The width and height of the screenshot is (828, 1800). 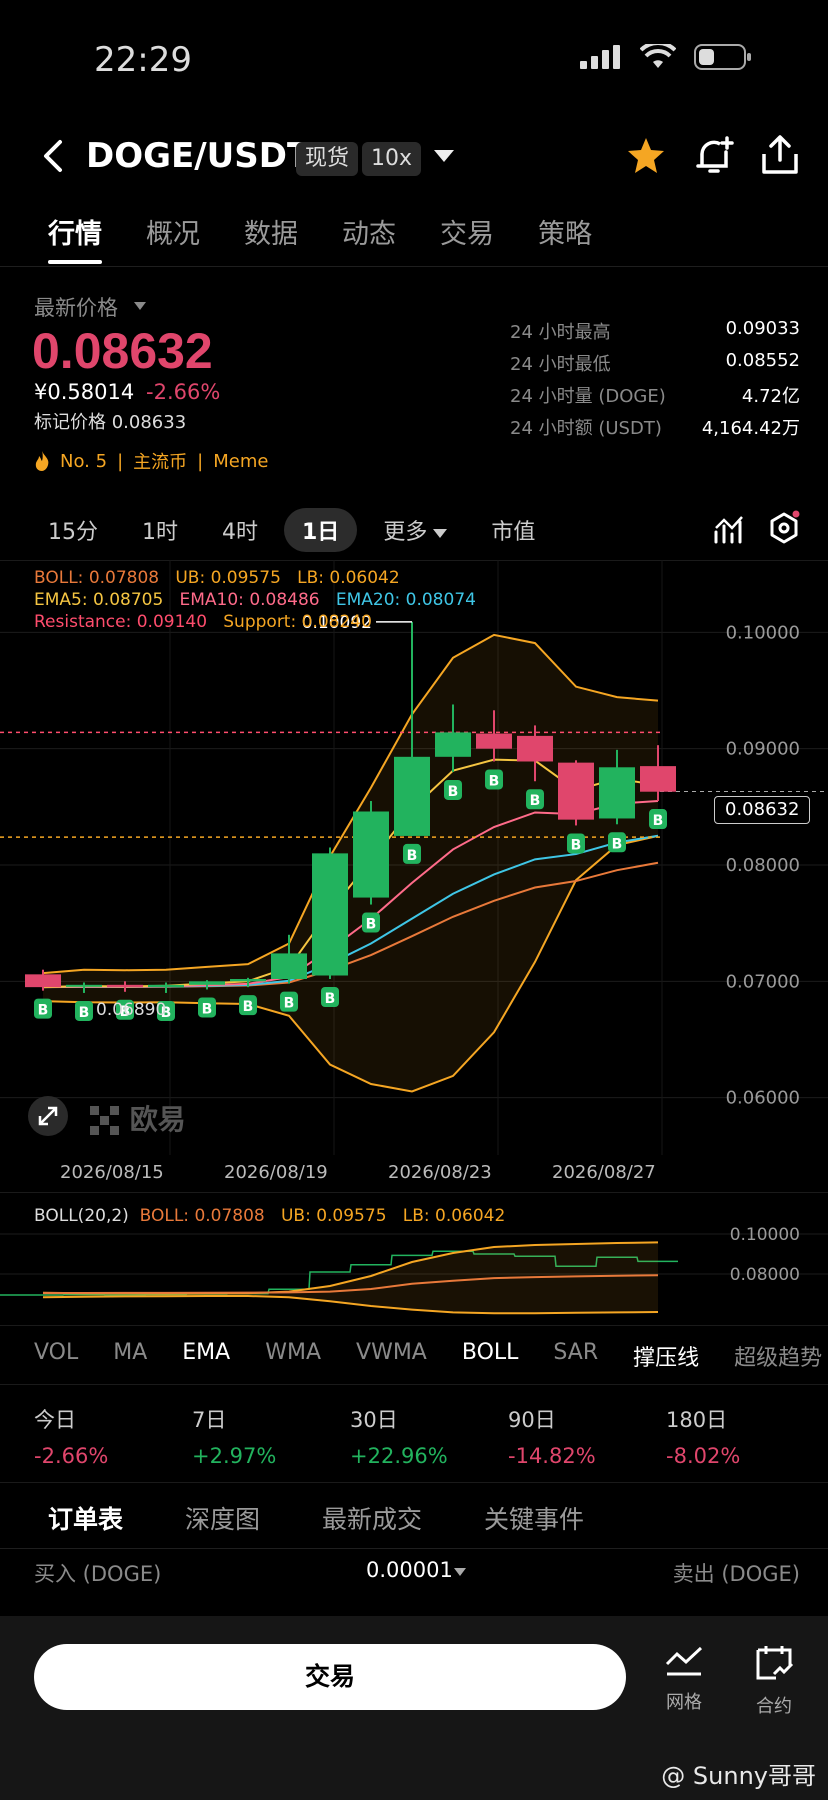 I want to click on interval-1d: 1日, so click(x=321, y=530).